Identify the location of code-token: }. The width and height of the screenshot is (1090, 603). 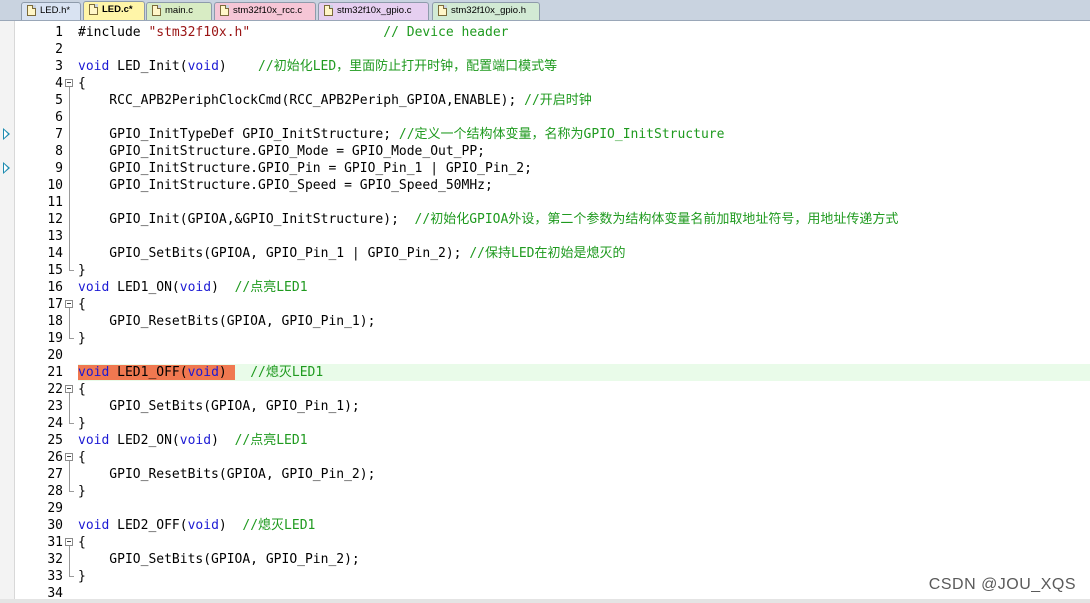
(82, 270).